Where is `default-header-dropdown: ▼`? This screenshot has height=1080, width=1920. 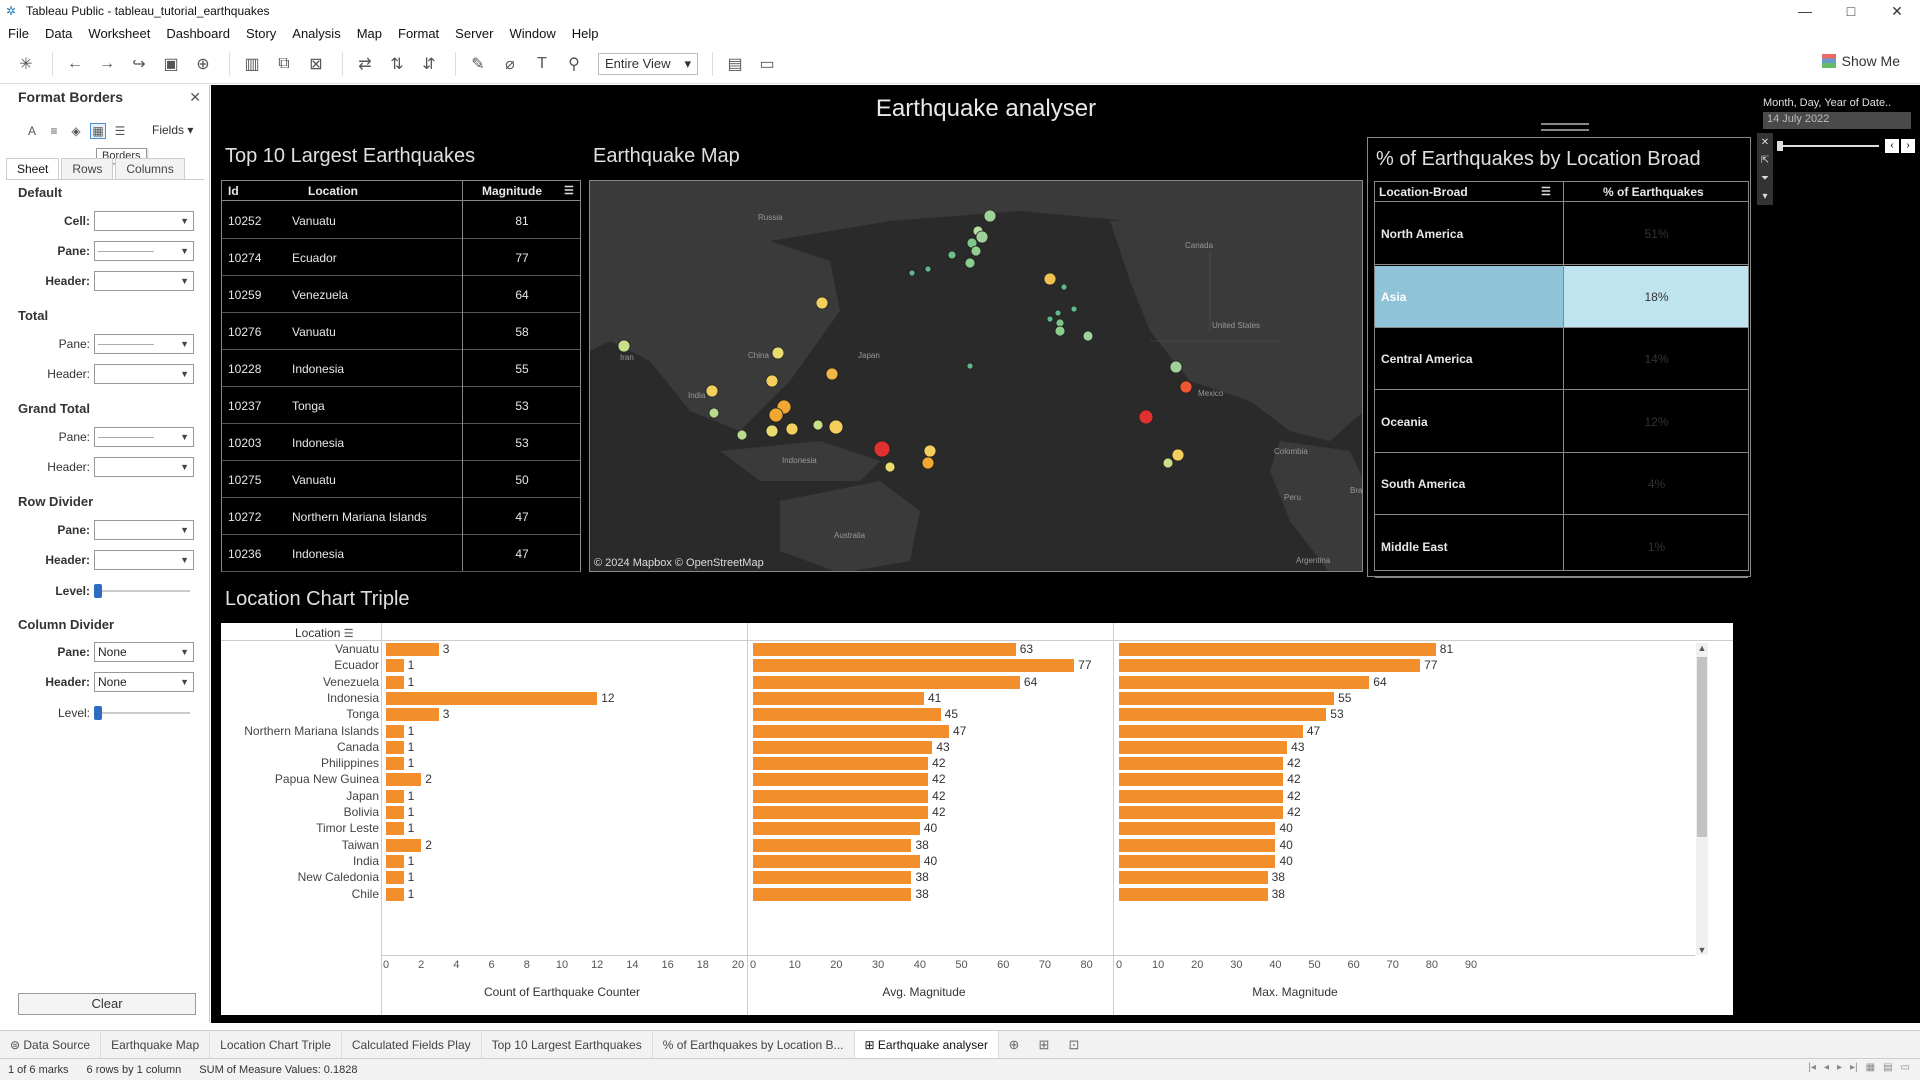
default-header-dropdown: ▼ is located at coordinates (144, 281).